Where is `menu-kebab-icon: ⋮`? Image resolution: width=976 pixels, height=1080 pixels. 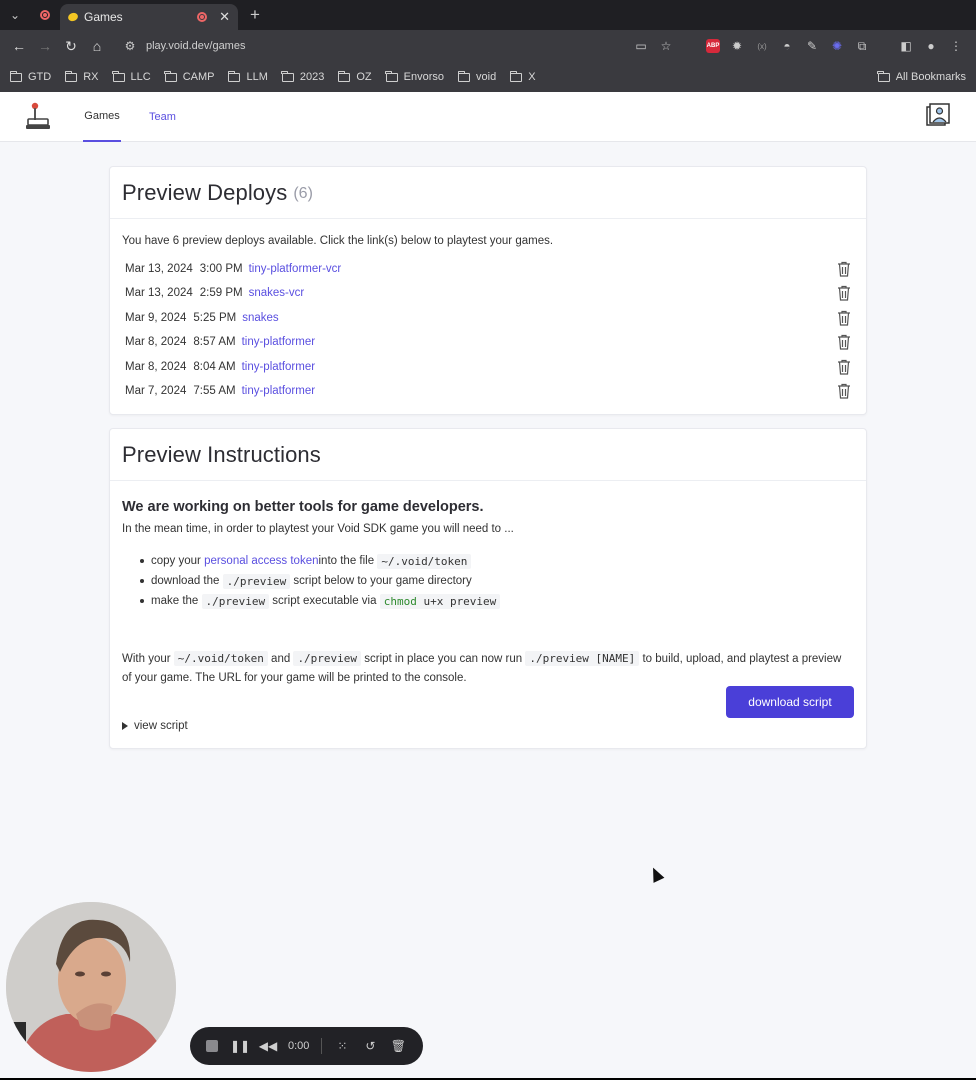
menu-kebab-icon: ⋮ is located at coordinates (956, 46).